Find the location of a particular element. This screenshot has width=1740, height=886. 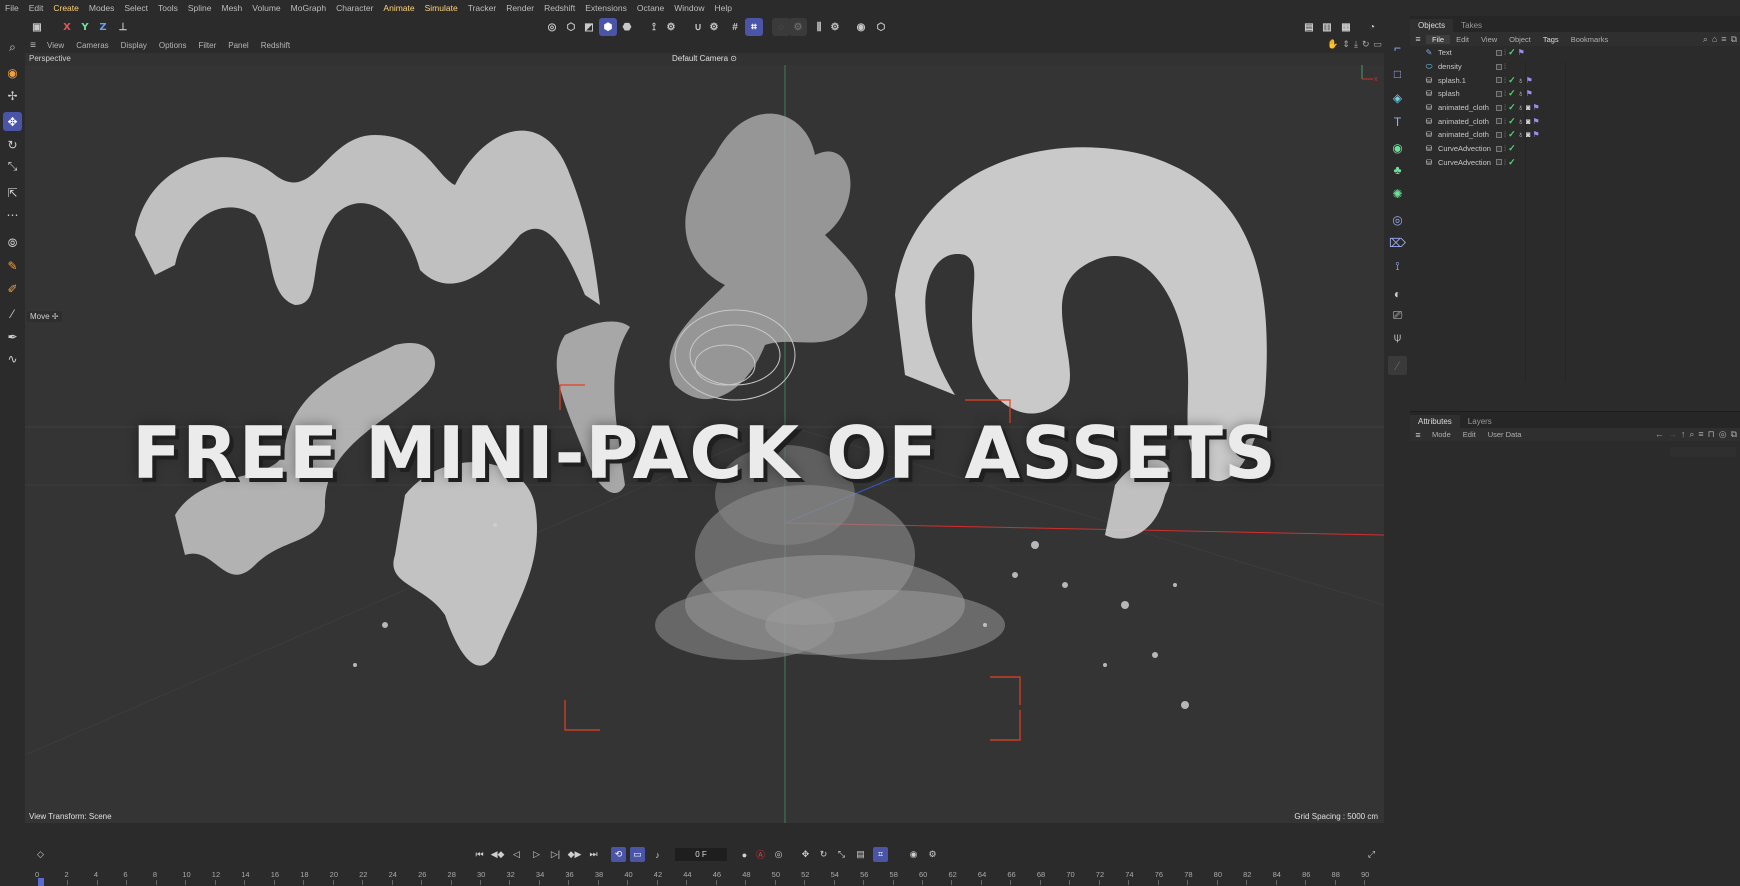

attr-filter-icon: ≡ is located at coordinates (1700, 434).